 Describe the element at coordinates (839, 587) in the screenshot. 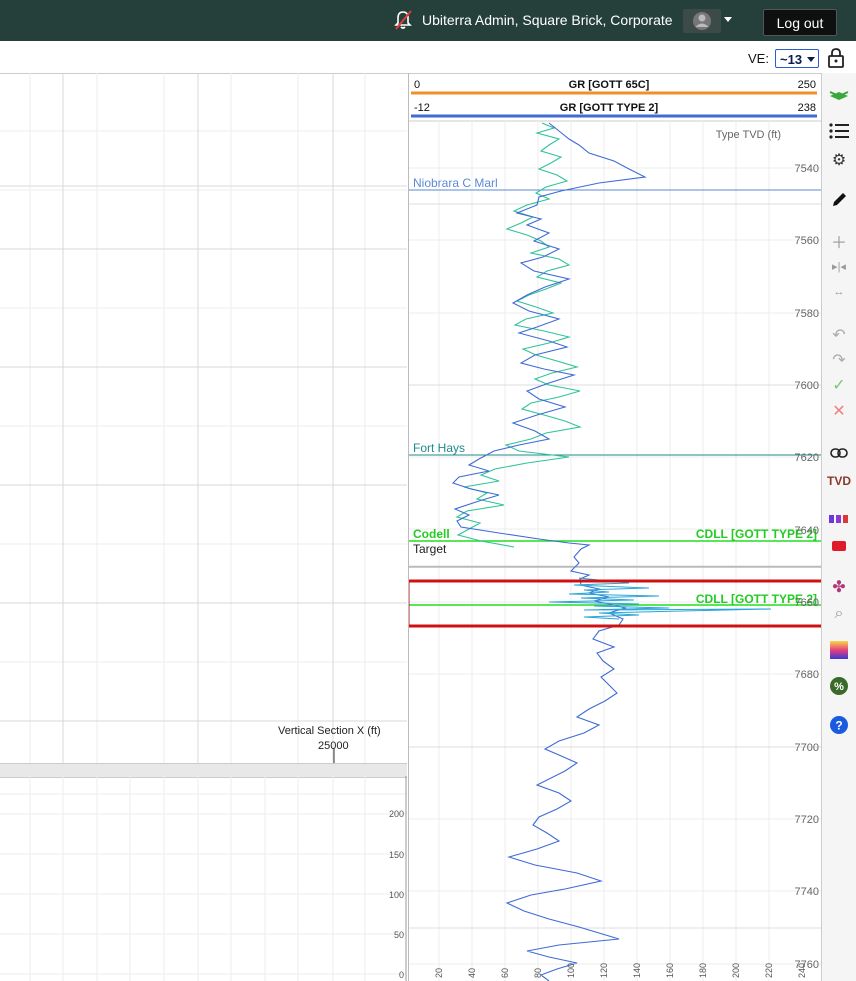

I see `color-picker-icon: ✤` at that location.